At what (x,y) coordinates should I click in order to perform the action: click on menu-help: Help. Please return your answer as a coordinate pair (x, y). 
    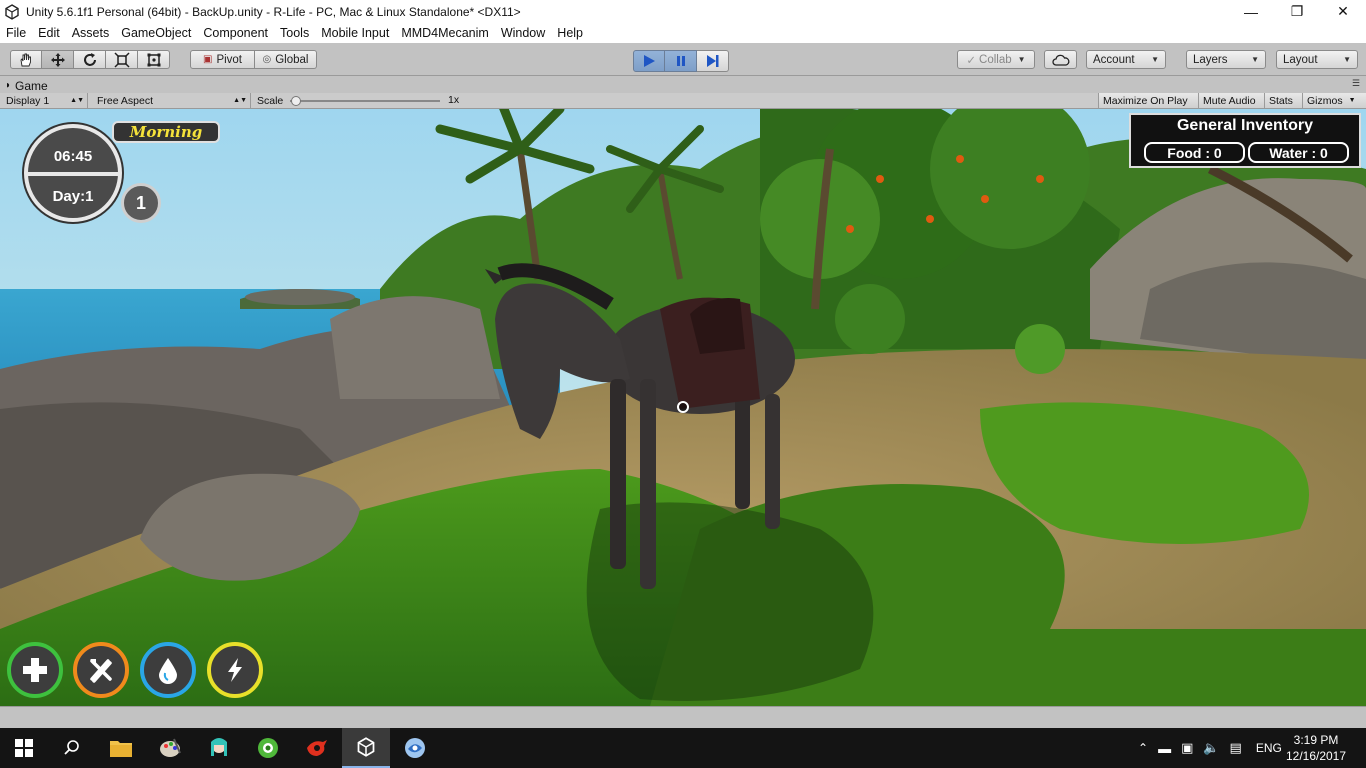
    Looking at the image, I should click on (570, 33).